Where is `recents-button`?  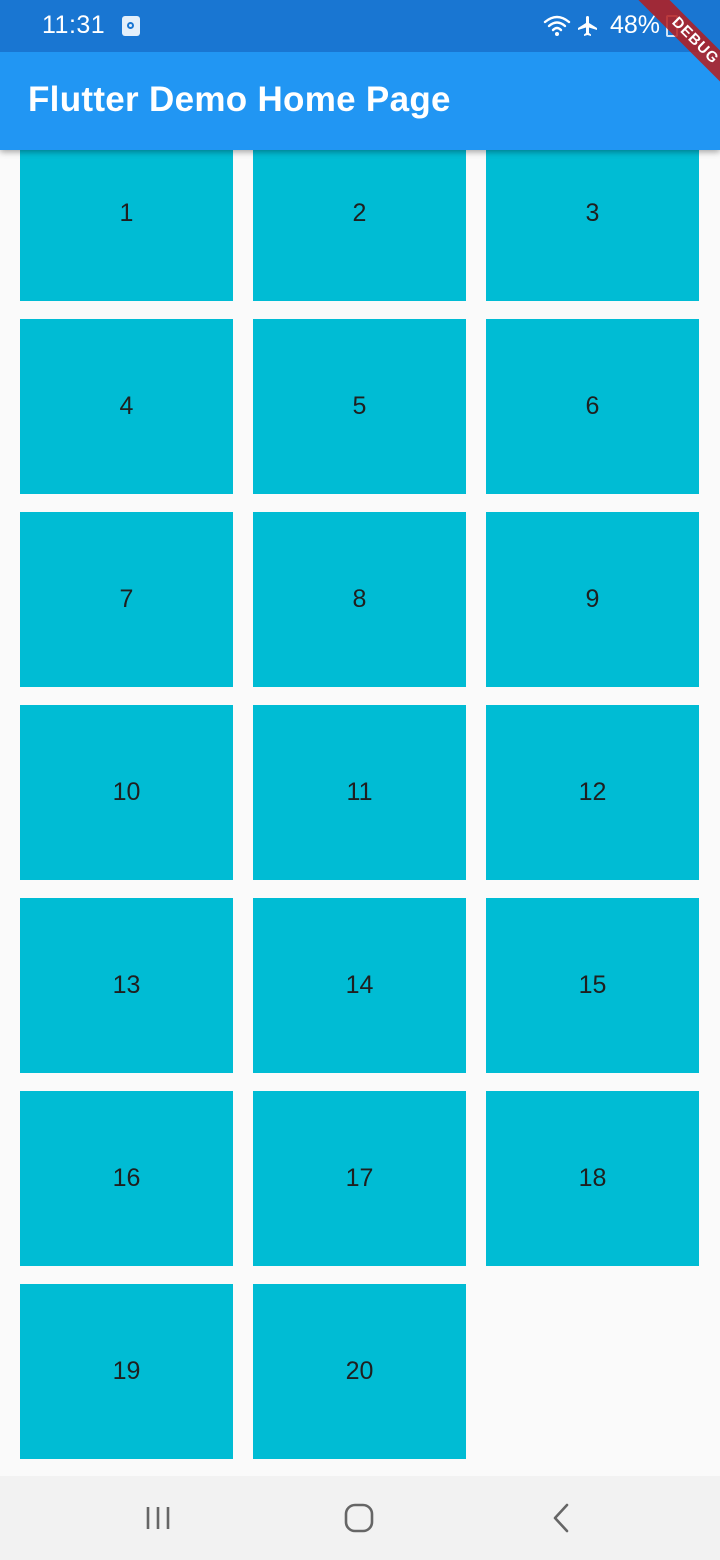 recents-button is located at coordinates (158, 1518).